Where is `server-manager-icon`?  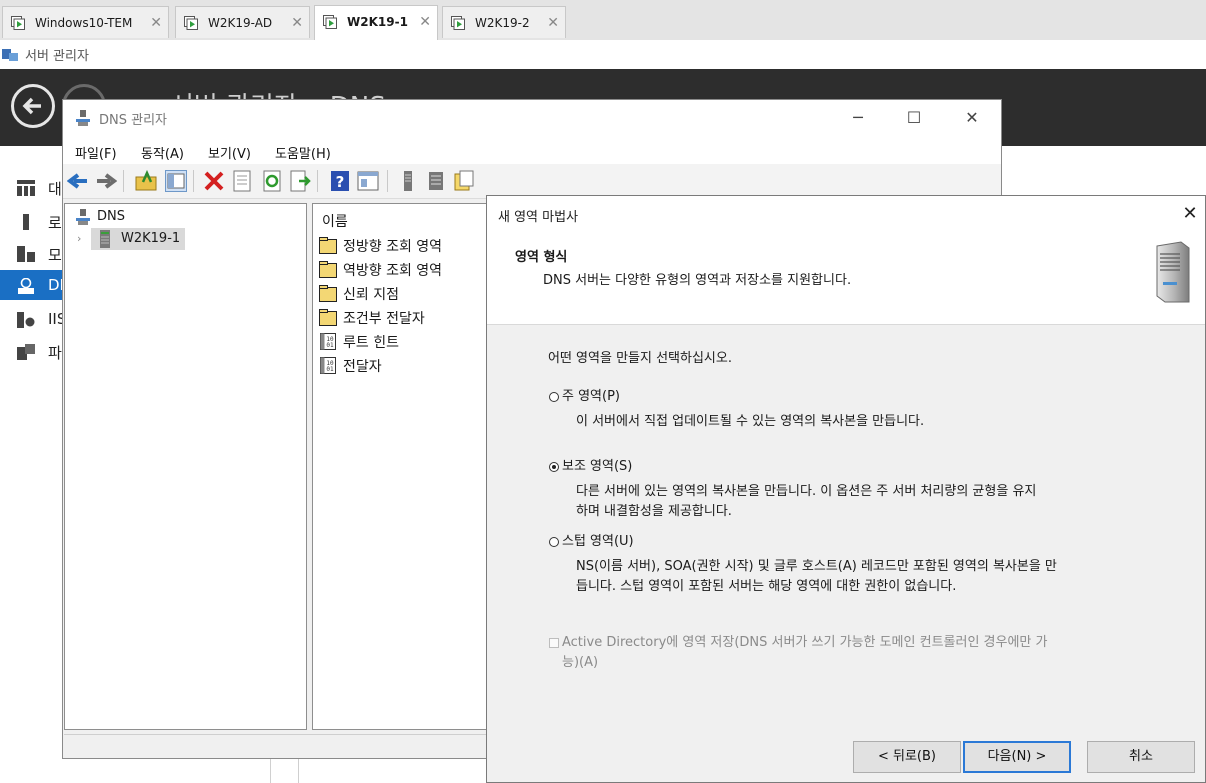
server-manager-icon is located at coordinates (10, 55).